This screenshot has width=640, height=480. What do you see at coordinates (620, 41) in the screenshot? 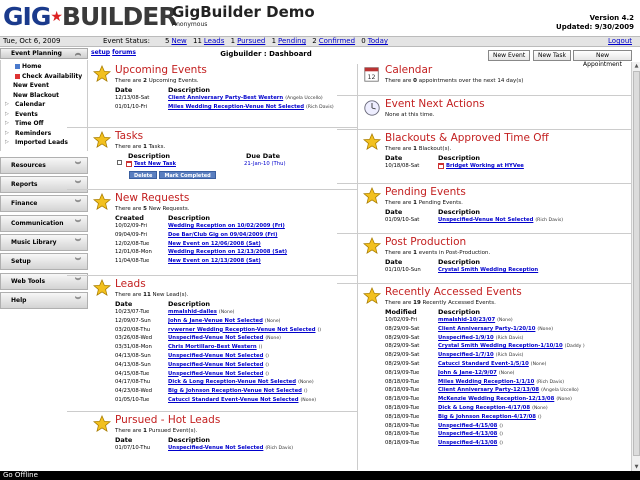
I see `logout-link: Logout` at bounding box center [620, 41].